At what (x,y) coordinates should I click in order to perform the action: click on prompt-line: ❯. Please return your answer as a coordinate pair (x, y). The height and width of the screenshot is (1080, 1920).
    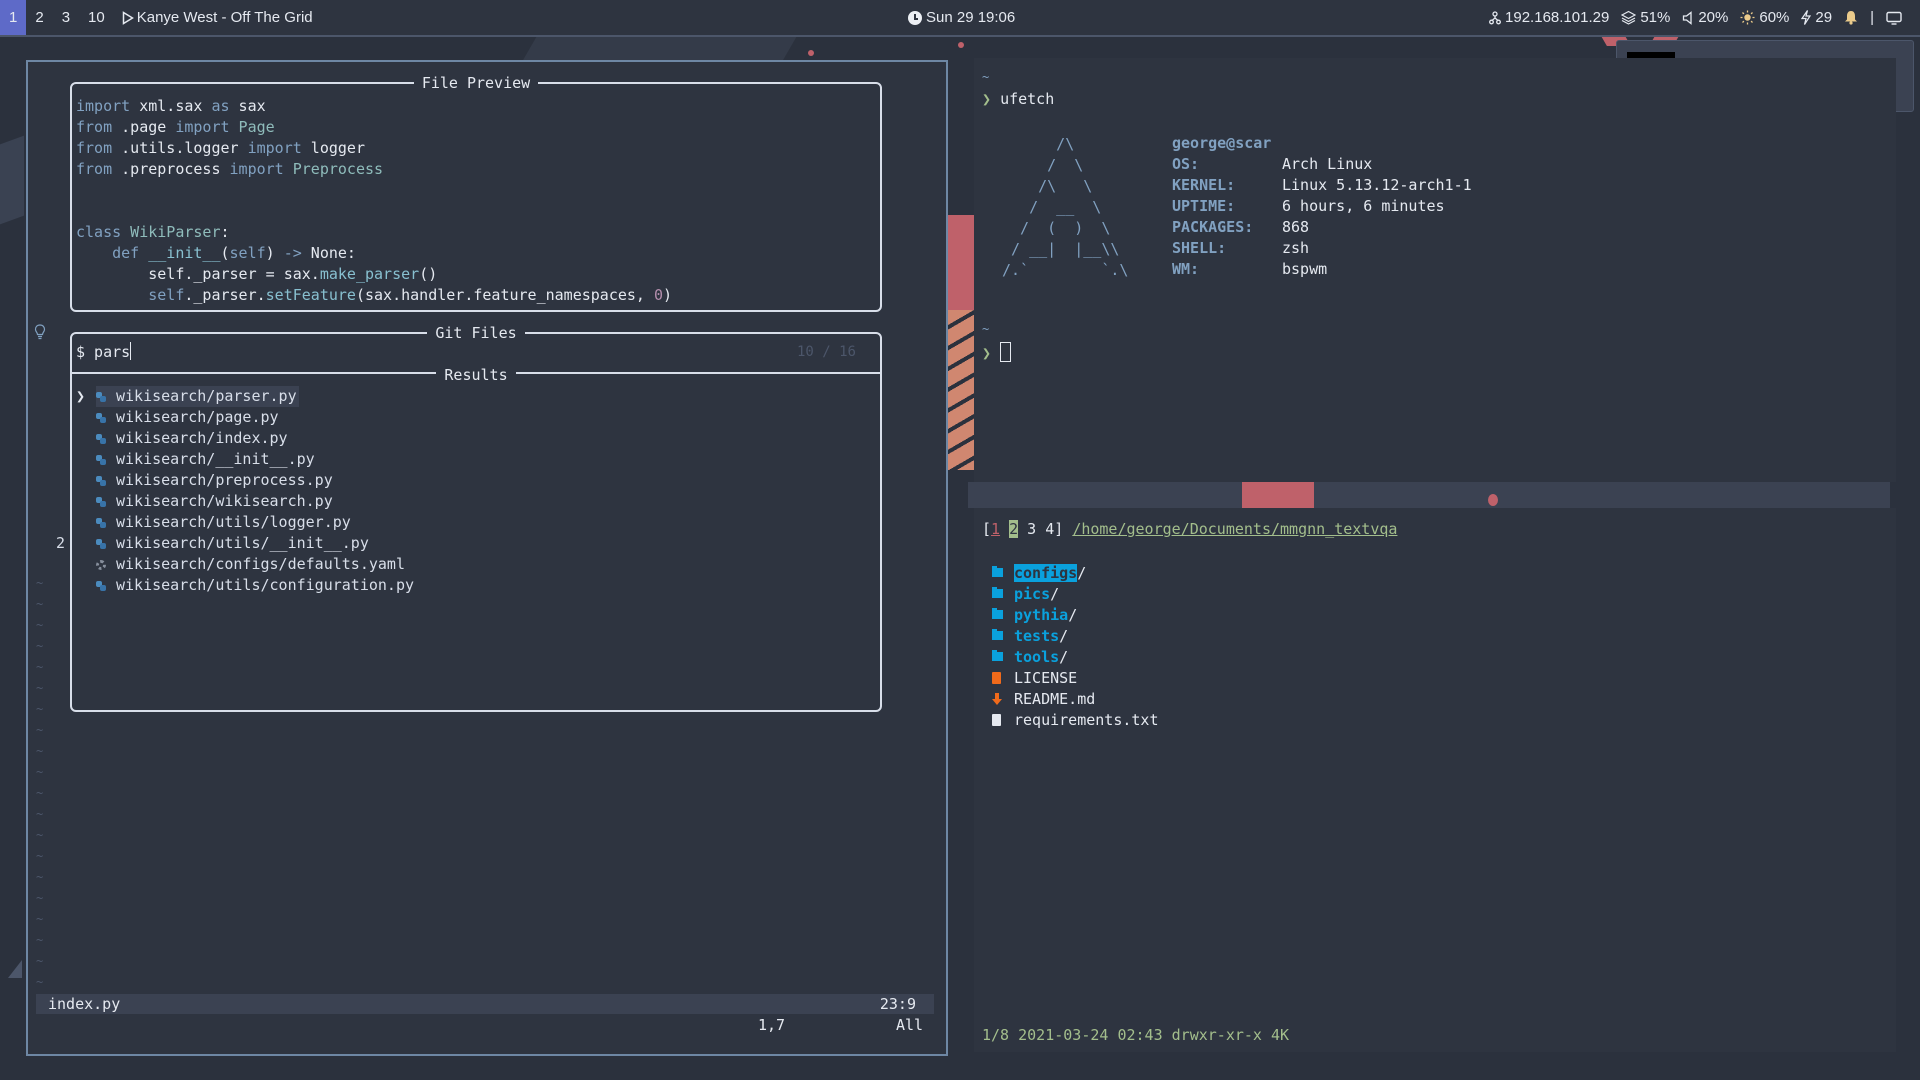
    Looking at the image, I should click on (997, 352).